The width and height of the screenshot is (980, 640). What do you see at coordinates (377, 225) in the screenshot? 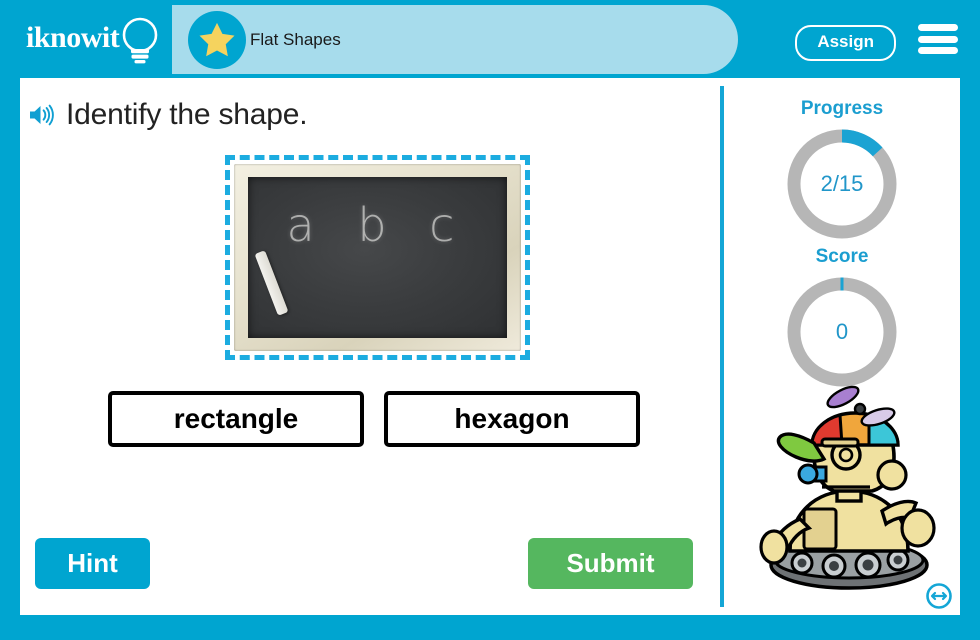
I see `chalk-letters: a b c` at bounding box center [377, 225].